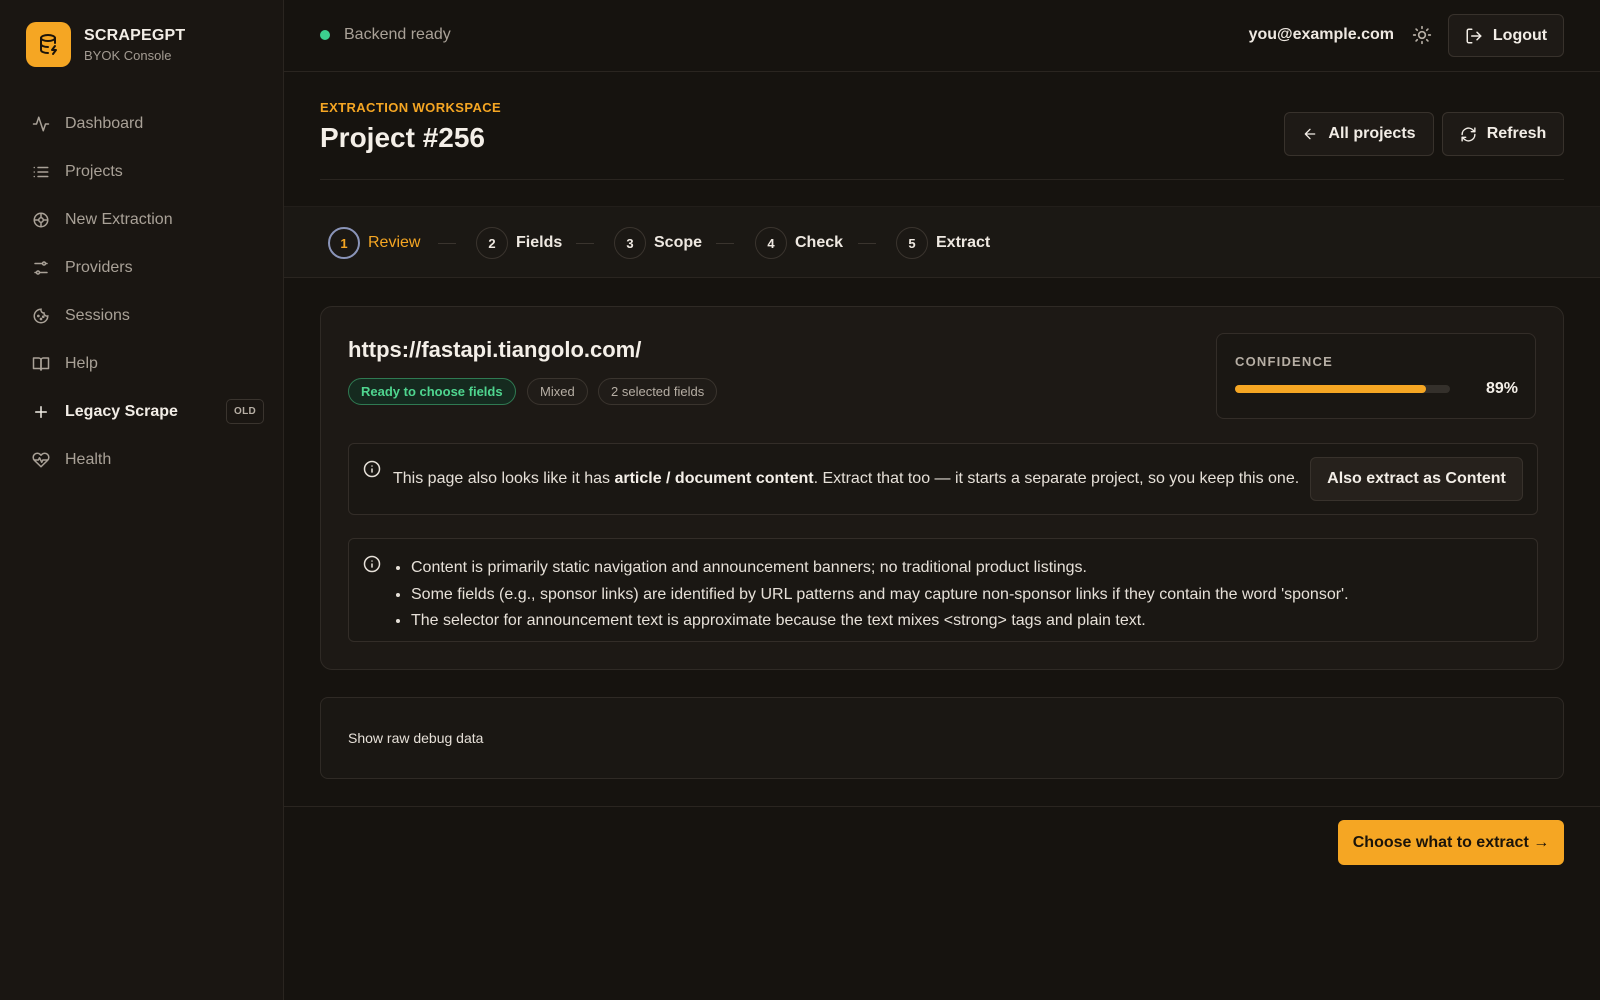  What do you see at coordinates (942, 36) in the screenshot?
I see `topbar: Backend ready you@example.com Logout` at bounding box center [942, 36].